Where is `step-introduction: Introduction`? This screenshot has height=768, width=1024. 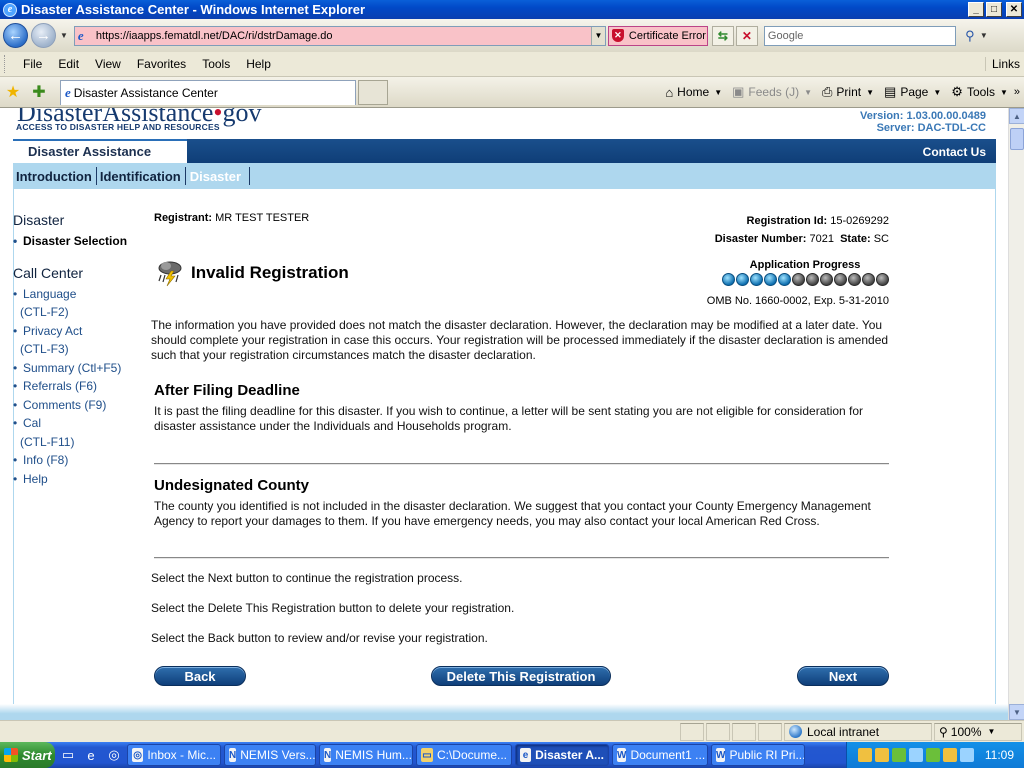
step-introduction: Introduction is located at coordinates (55, 176).